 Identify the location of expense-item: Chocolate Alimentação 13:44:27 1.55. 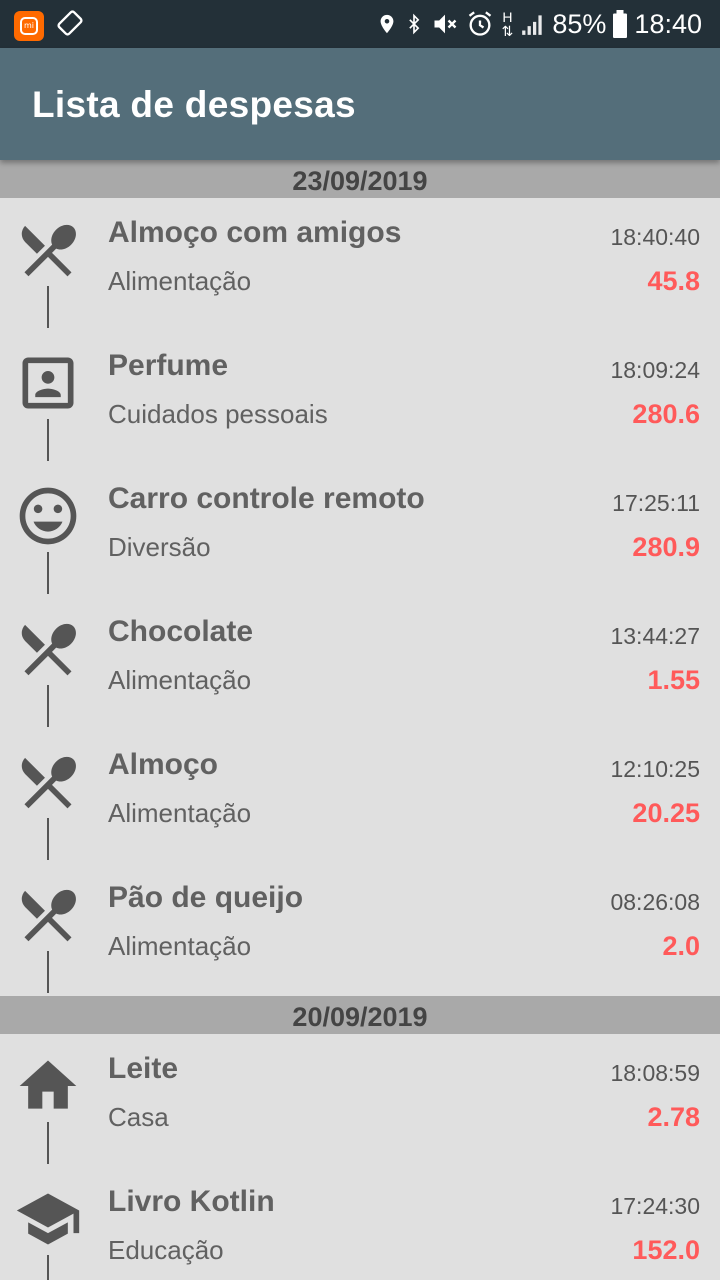
(360, 663).